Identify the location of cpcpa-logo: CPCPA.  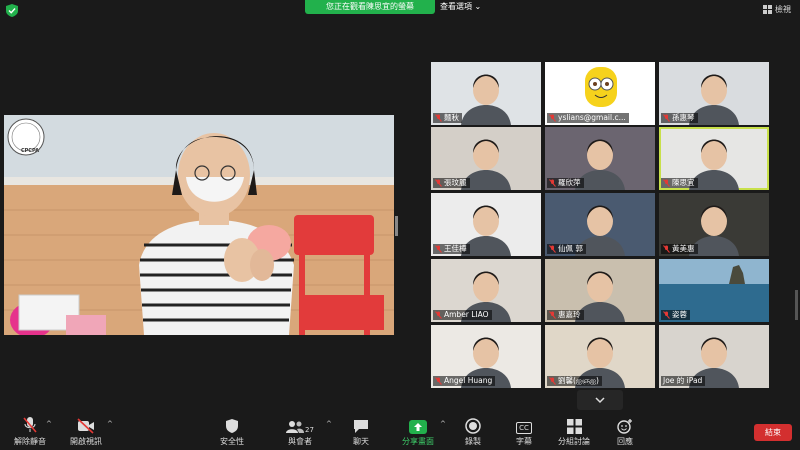
(30, 151).